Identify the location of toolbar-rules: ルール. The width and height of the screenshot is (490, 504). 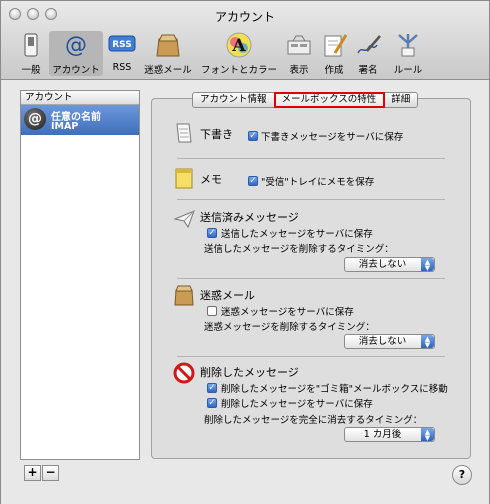
(408, 53).